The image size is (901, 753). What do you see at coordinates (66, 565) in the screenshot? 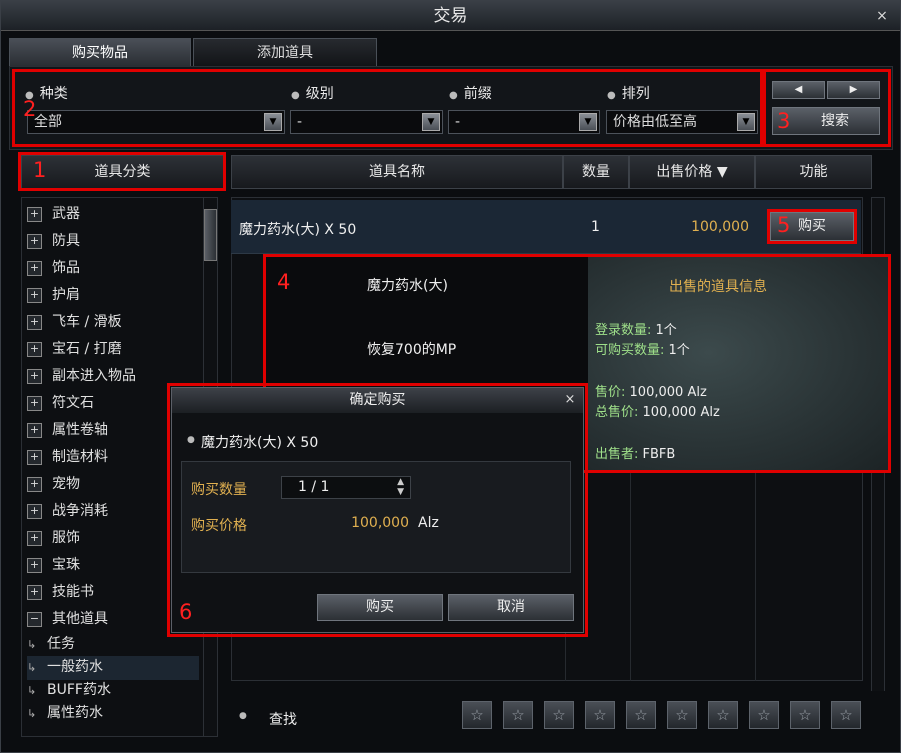
I see `sidebar-item-label: 宝珠` at bounding box center [66, 565].